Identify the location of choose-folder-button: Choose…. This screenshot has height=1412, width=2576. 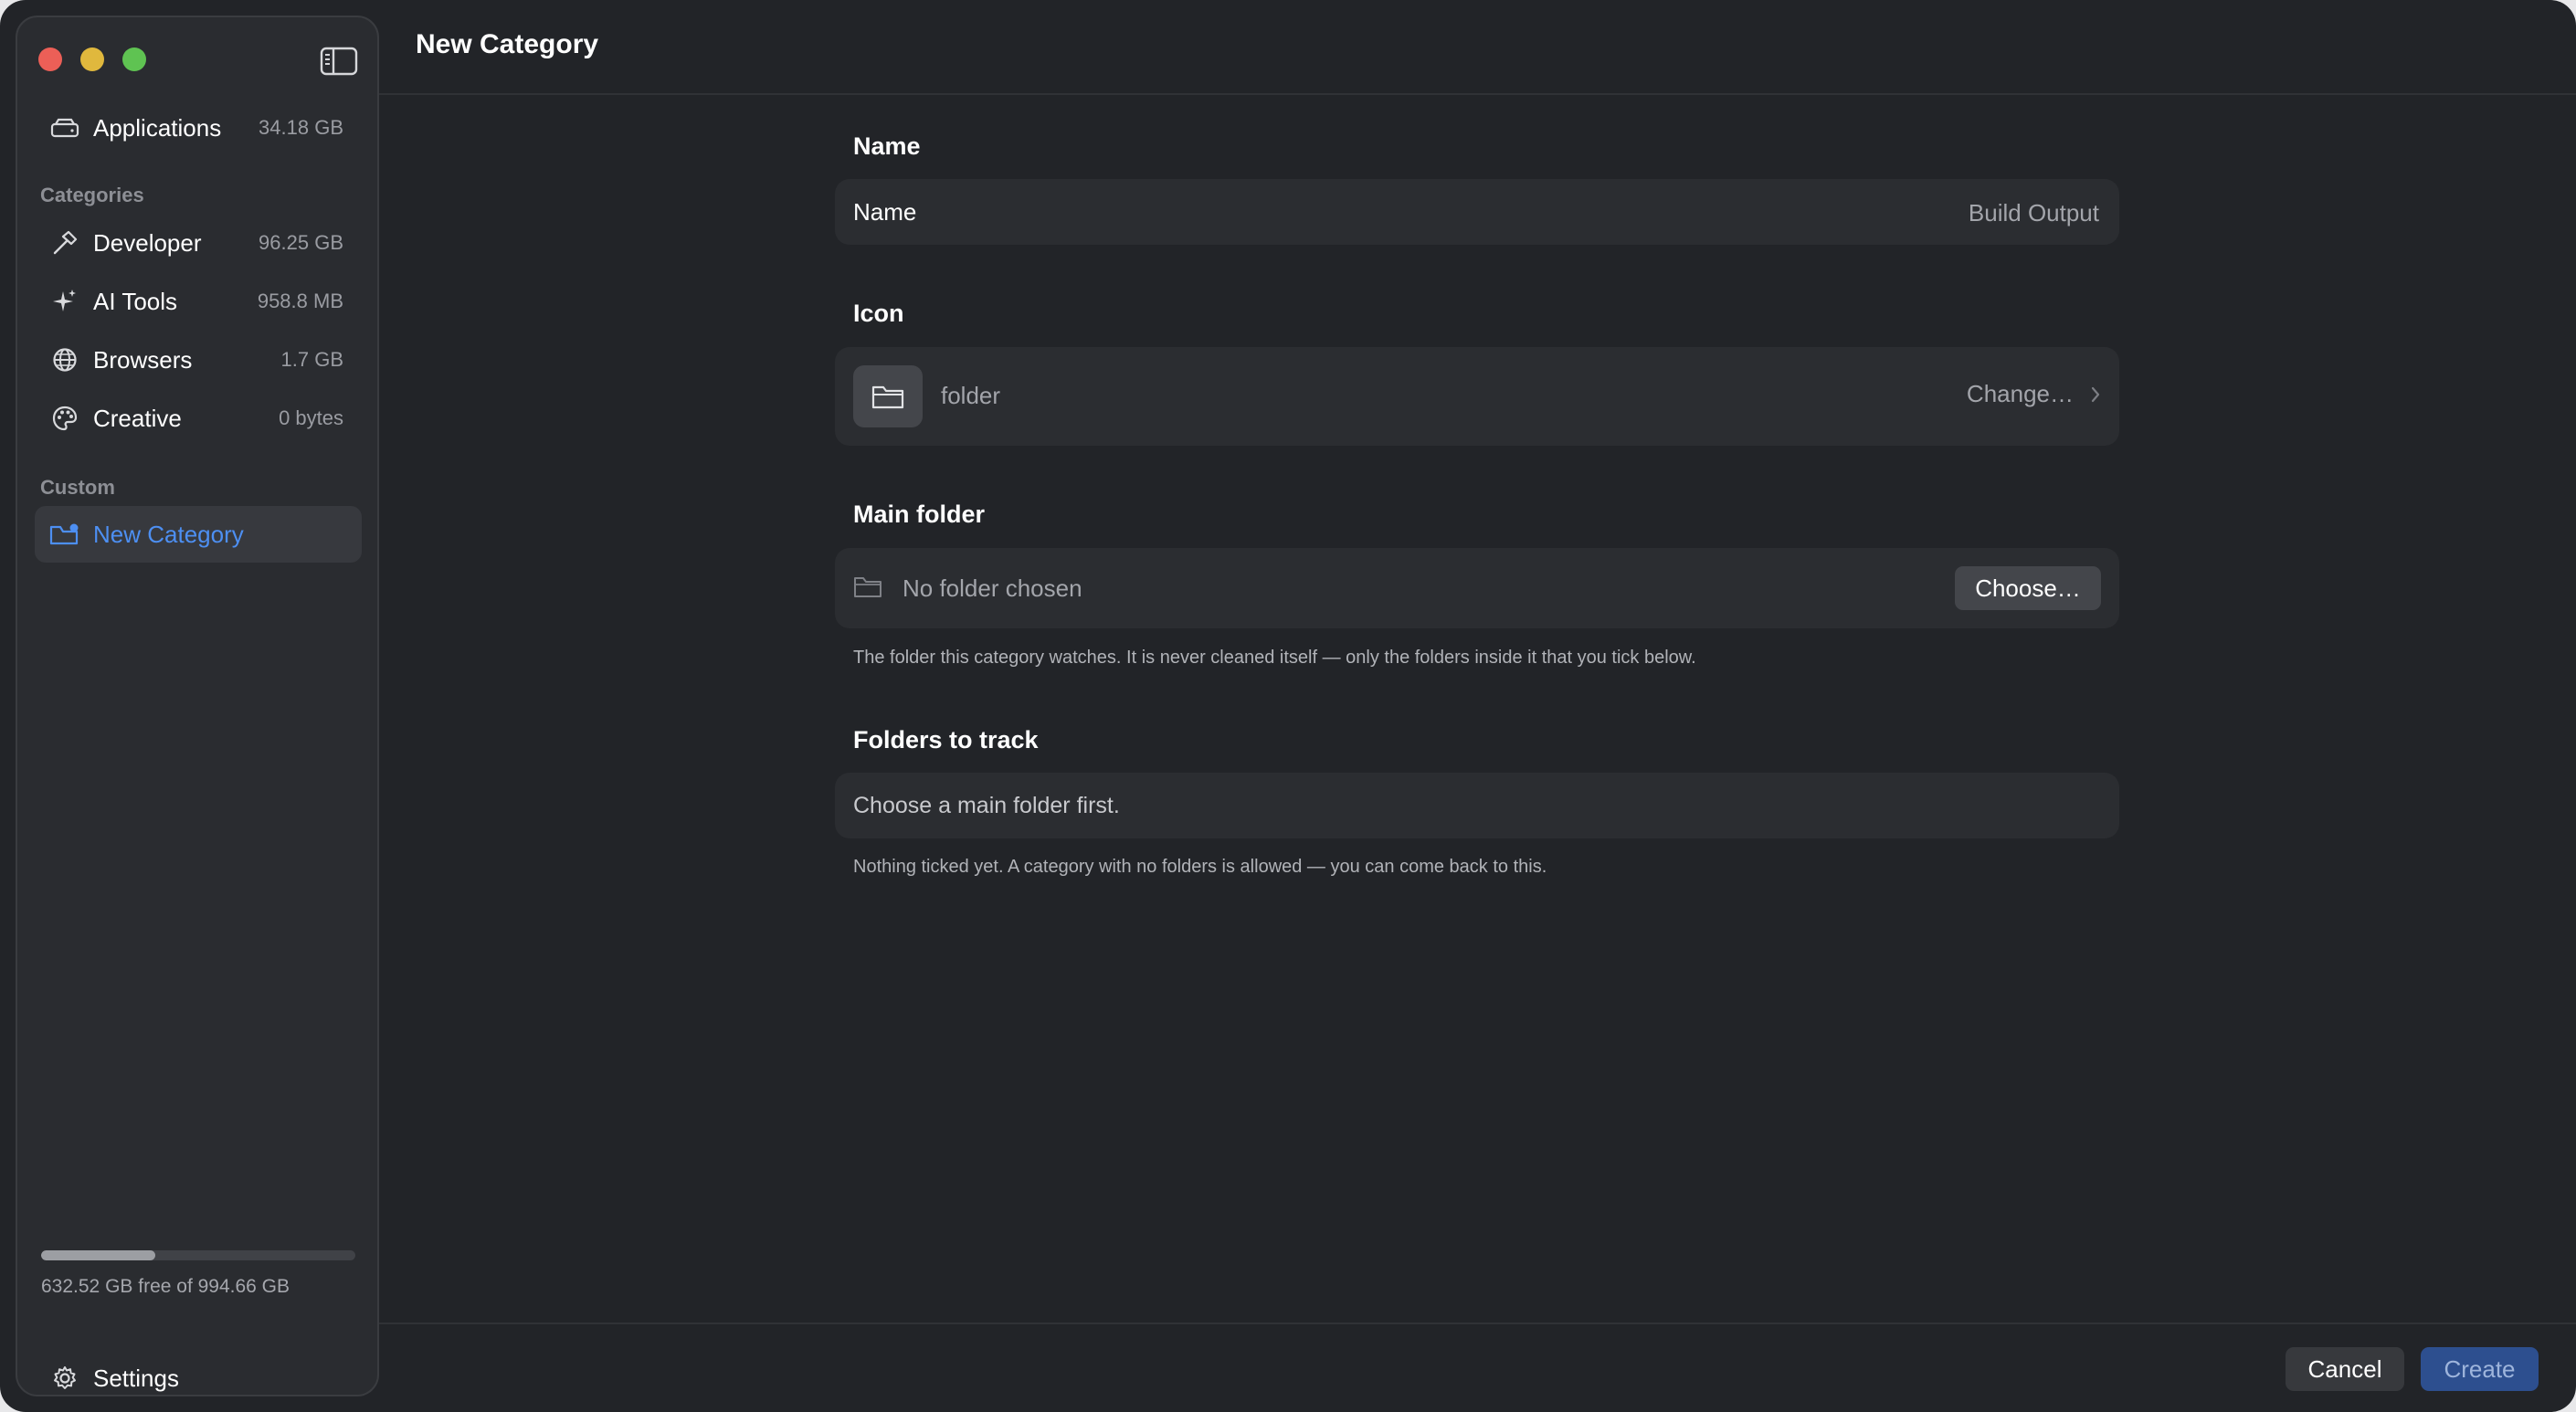
(2028, 588).